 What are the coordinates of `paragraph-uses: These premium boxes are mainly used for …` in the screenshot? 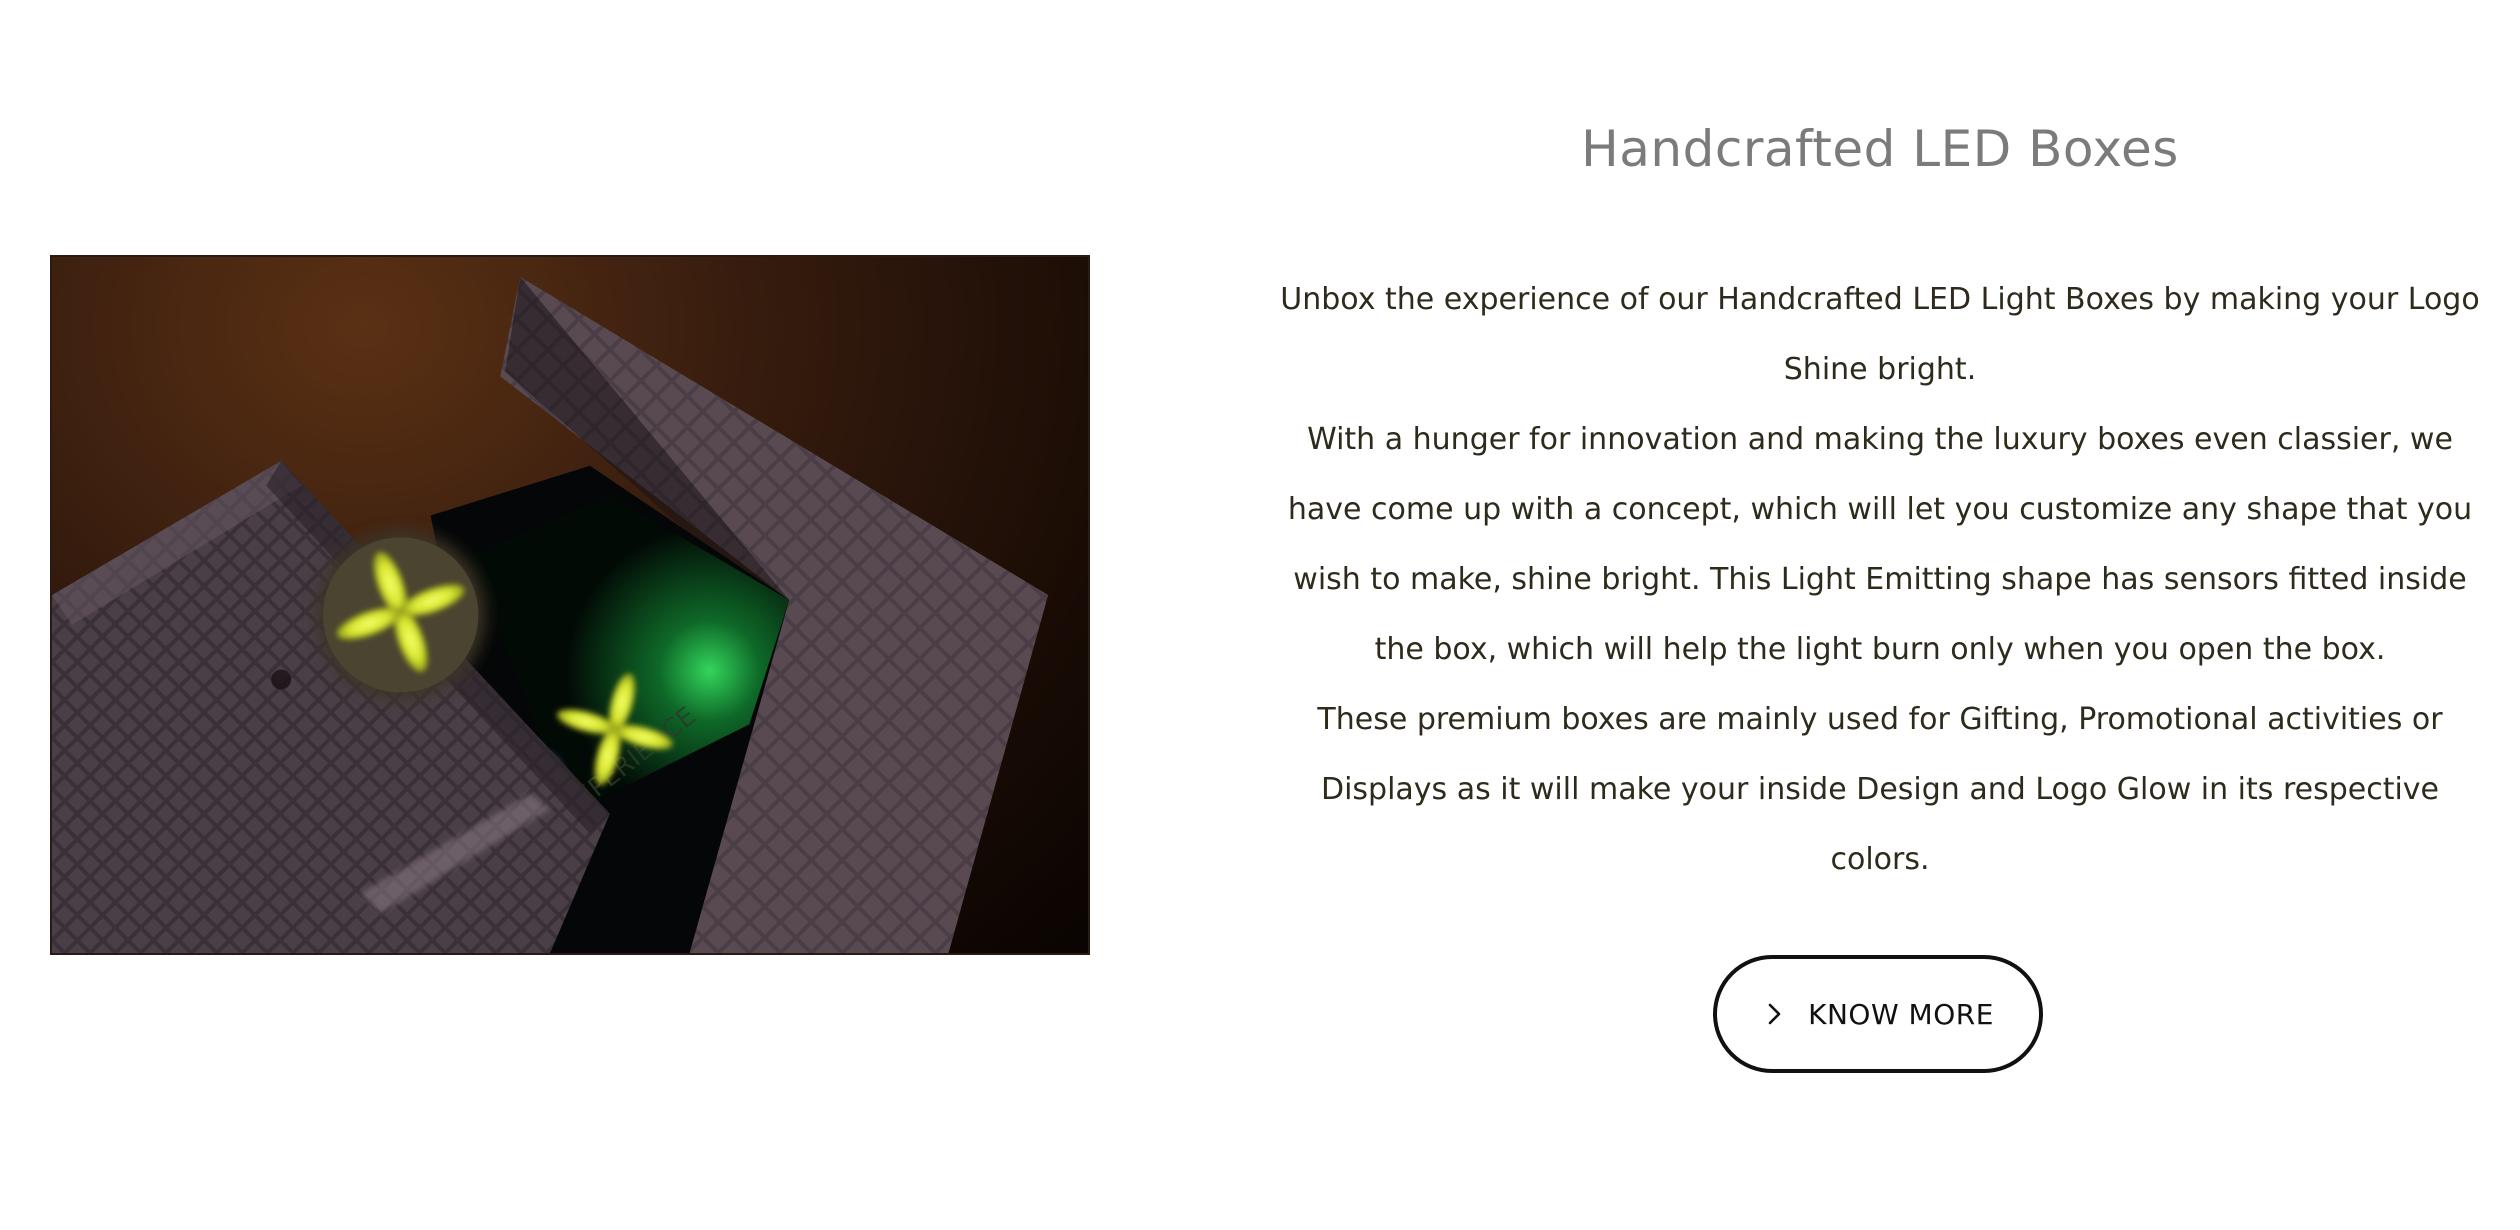 It's located at (1880, 789).